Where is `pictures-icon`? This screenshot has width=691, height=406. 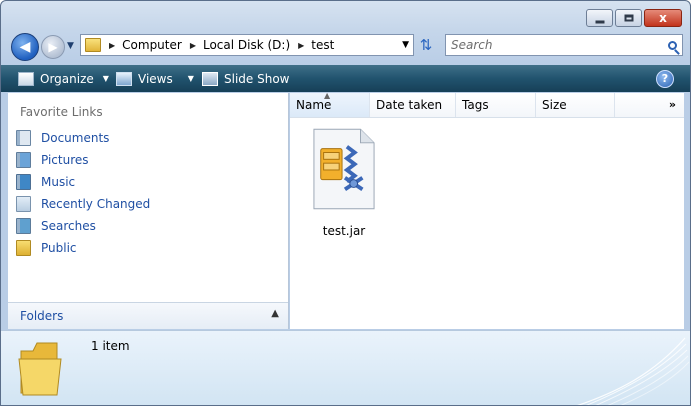 pictures-icon is located at coordinates (23, 160).